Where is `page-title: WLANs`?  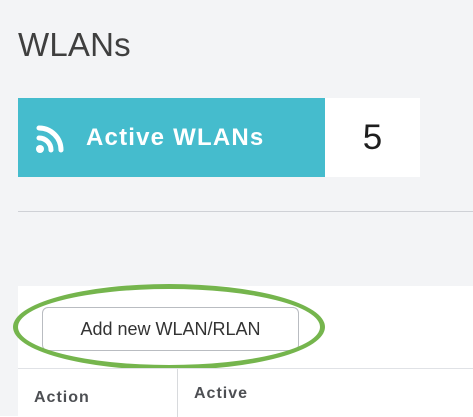 page-title: WLANs is located at coordinates (74, 44).